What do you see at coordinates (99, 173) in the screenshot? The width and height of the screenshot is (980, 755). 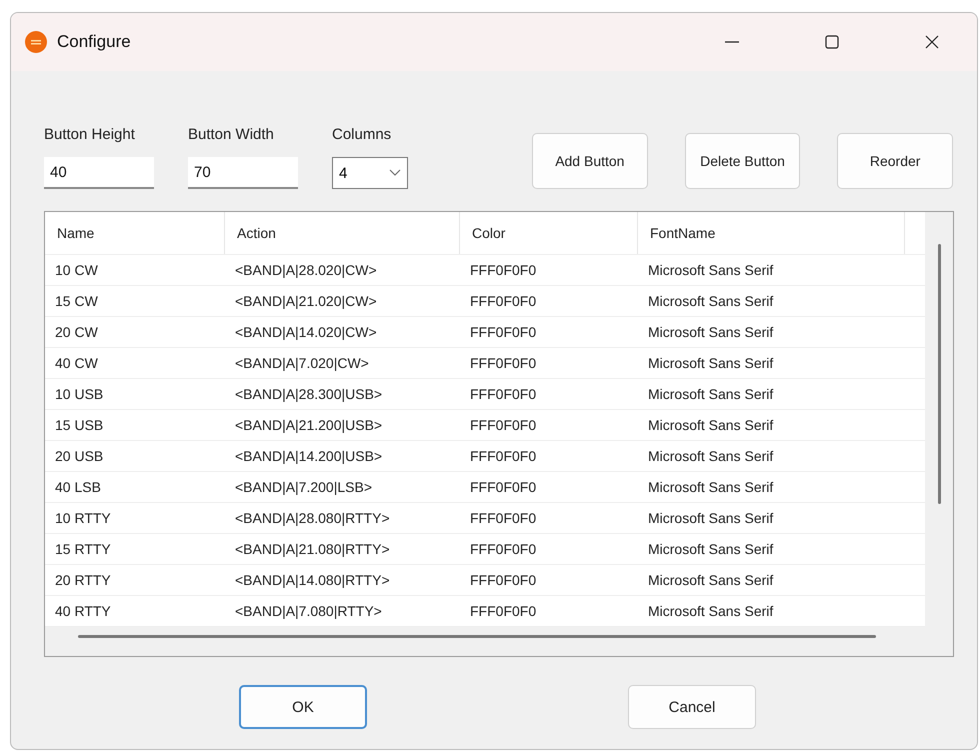 I see `input-field: 40` at bounding box center [99, 173].